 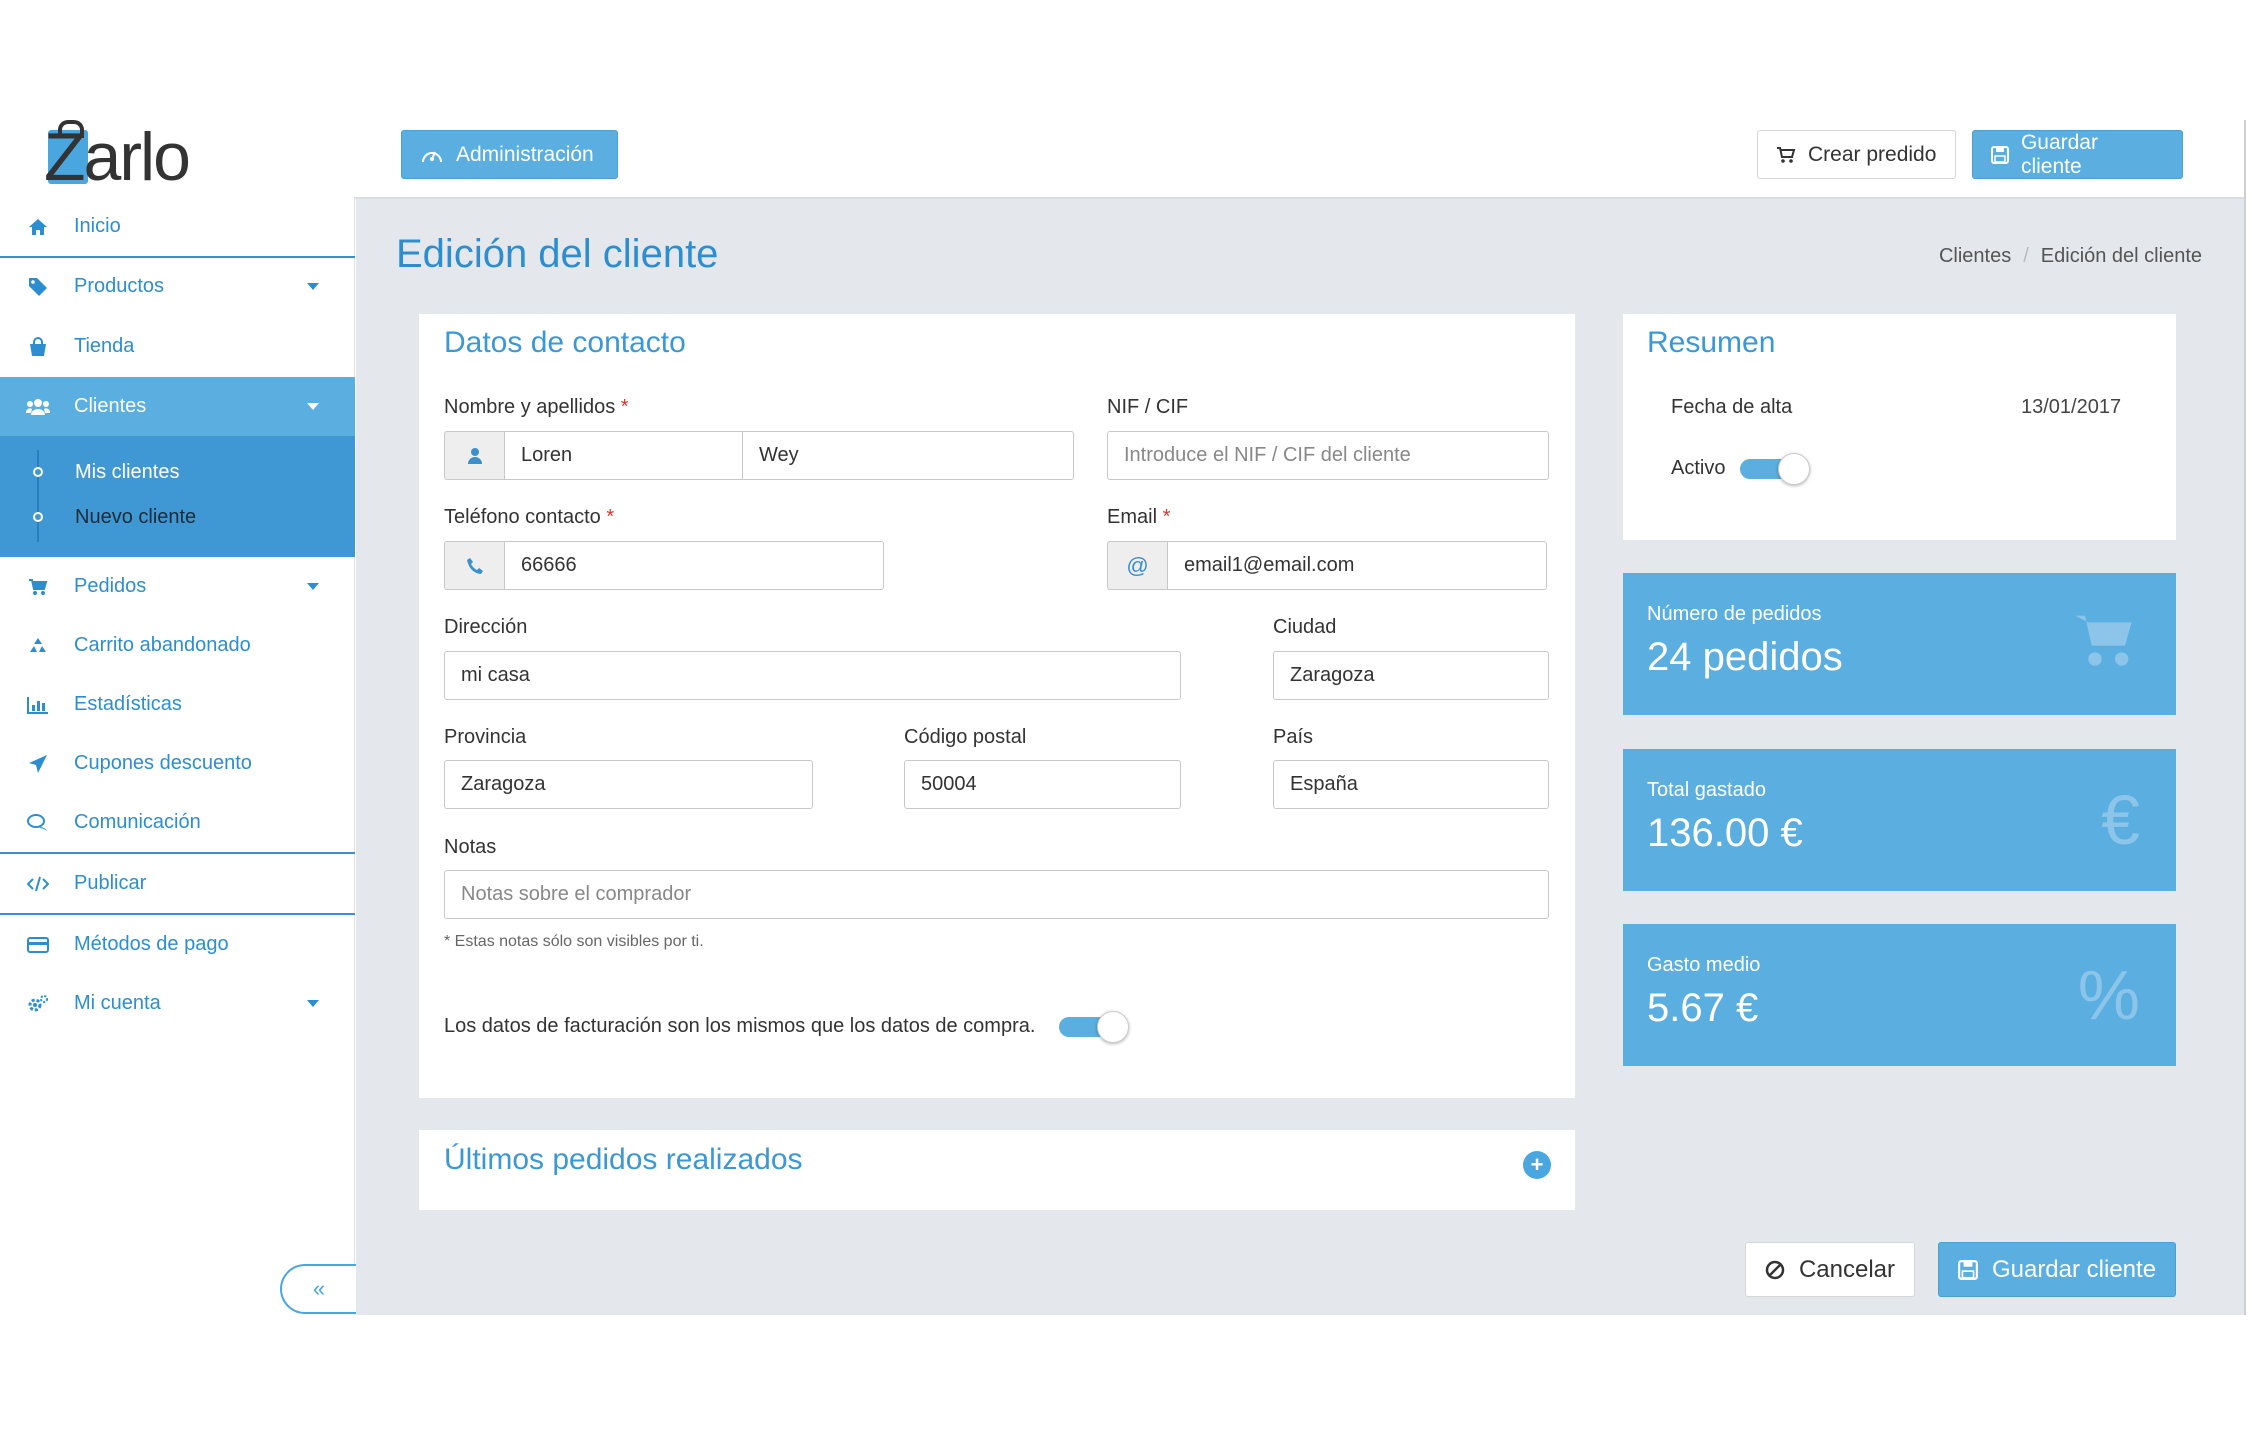 What do you see at coordinates (38, 945) in the screenshot?
I see `credit-card-icon` at bounding box center [38, 945].